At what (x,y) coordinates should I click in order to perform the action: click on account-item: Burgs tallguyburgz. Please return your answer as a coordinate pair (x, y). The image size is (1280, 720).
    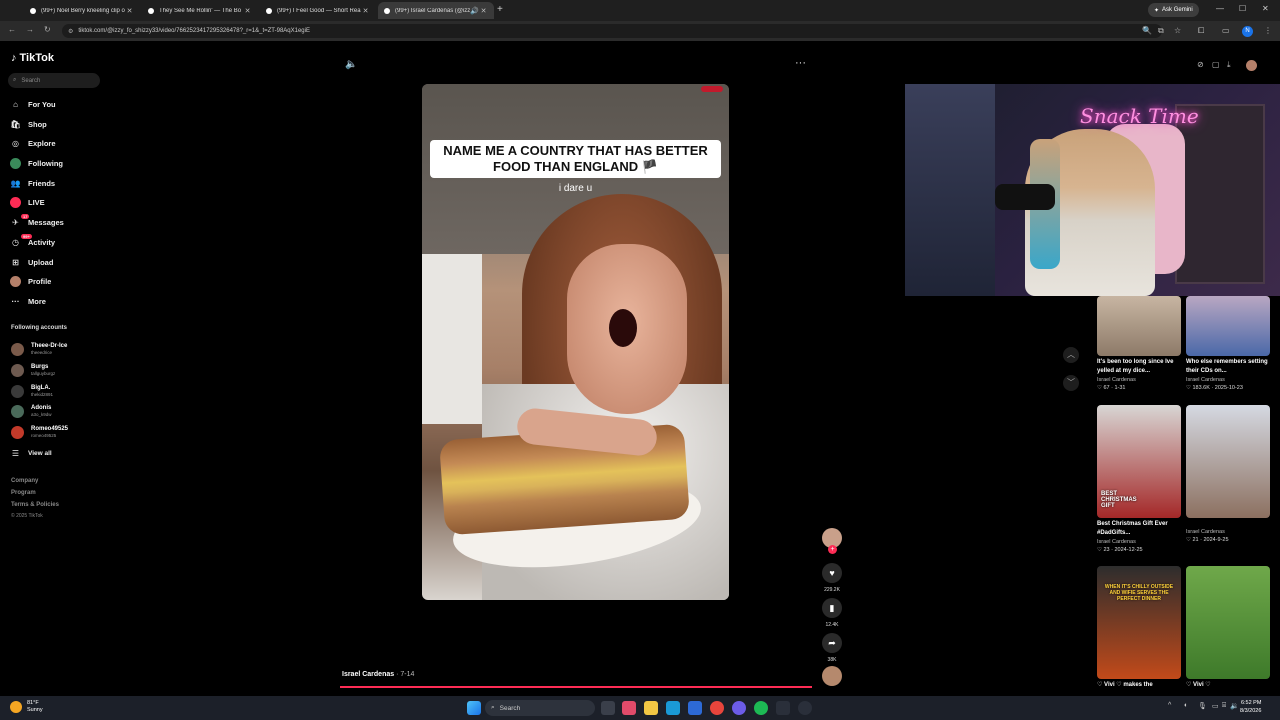
    Looking at the image, I should click on (33, 370).